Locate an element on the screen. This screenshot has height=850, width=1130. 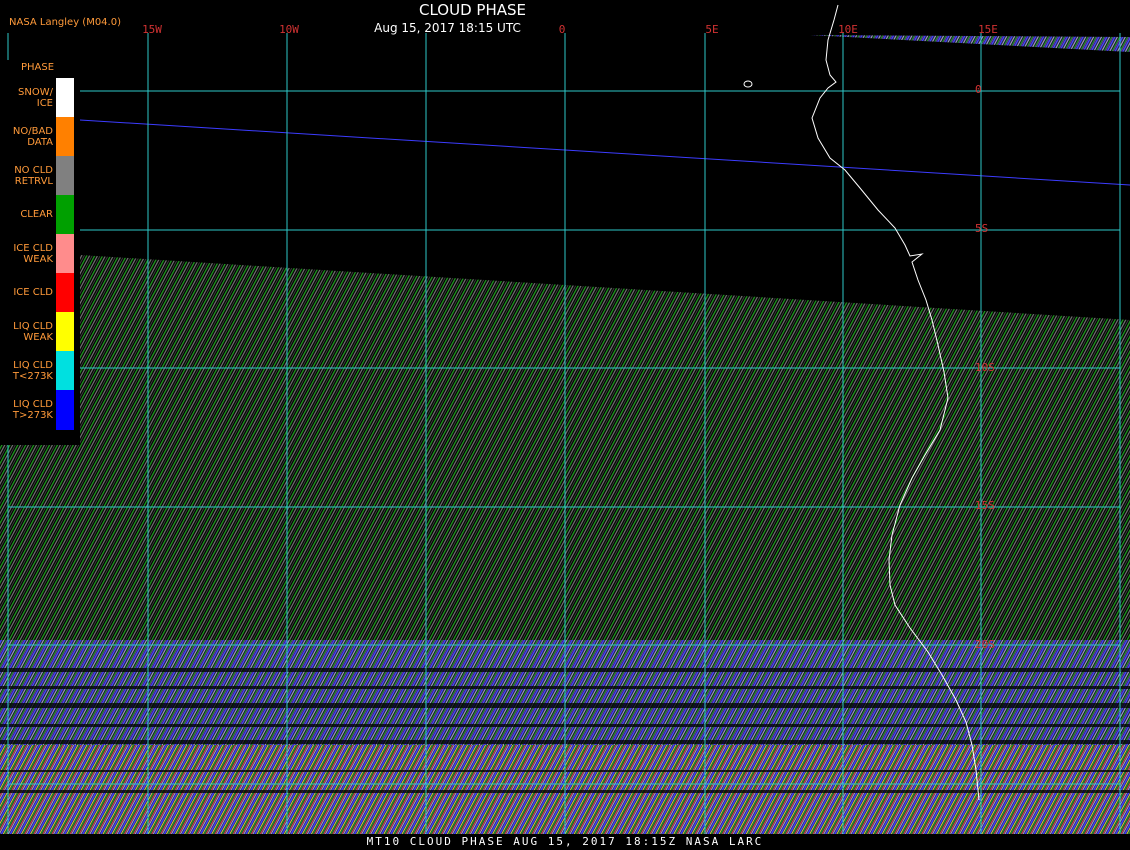
legend-label: LIQ CLD WEAK is located at coordinates (33, 331).